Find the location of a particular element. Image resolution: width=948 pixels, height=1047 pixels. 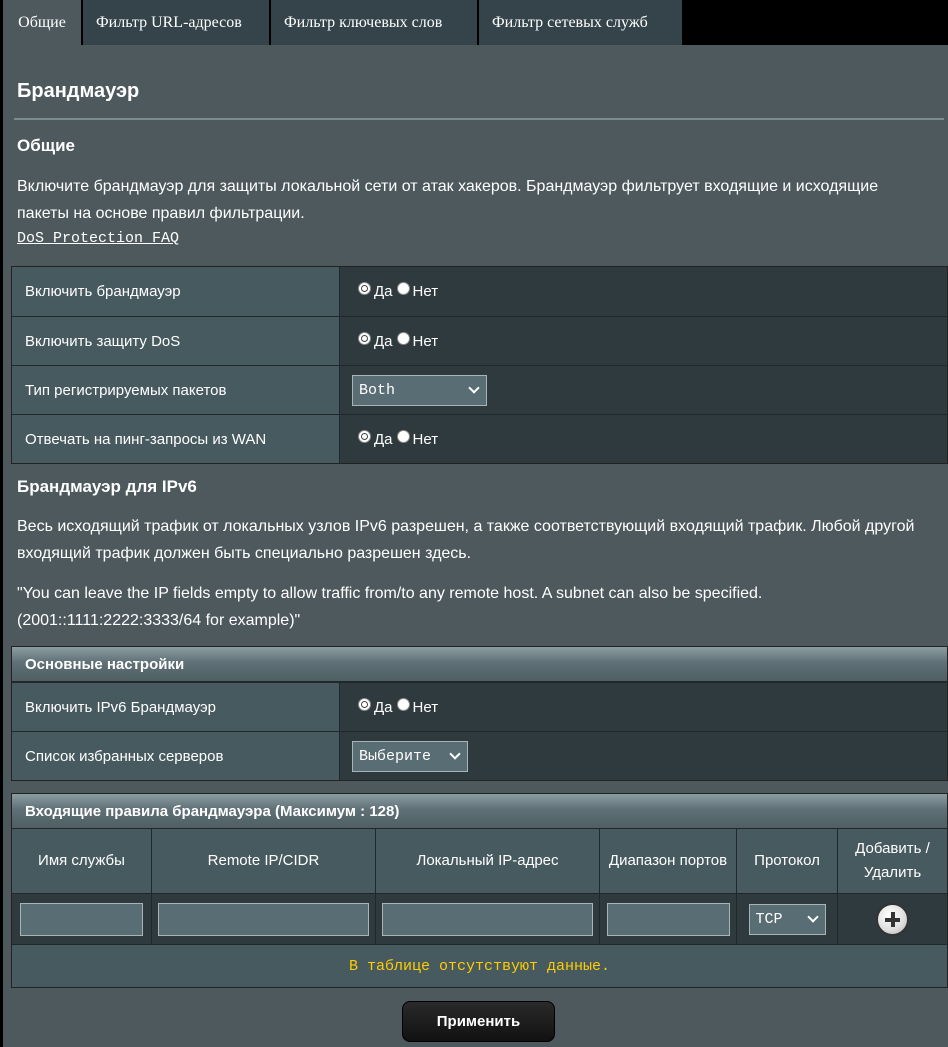

tab-url-filter: Фильтр URL-адресов is located at coordinates (176, 22).